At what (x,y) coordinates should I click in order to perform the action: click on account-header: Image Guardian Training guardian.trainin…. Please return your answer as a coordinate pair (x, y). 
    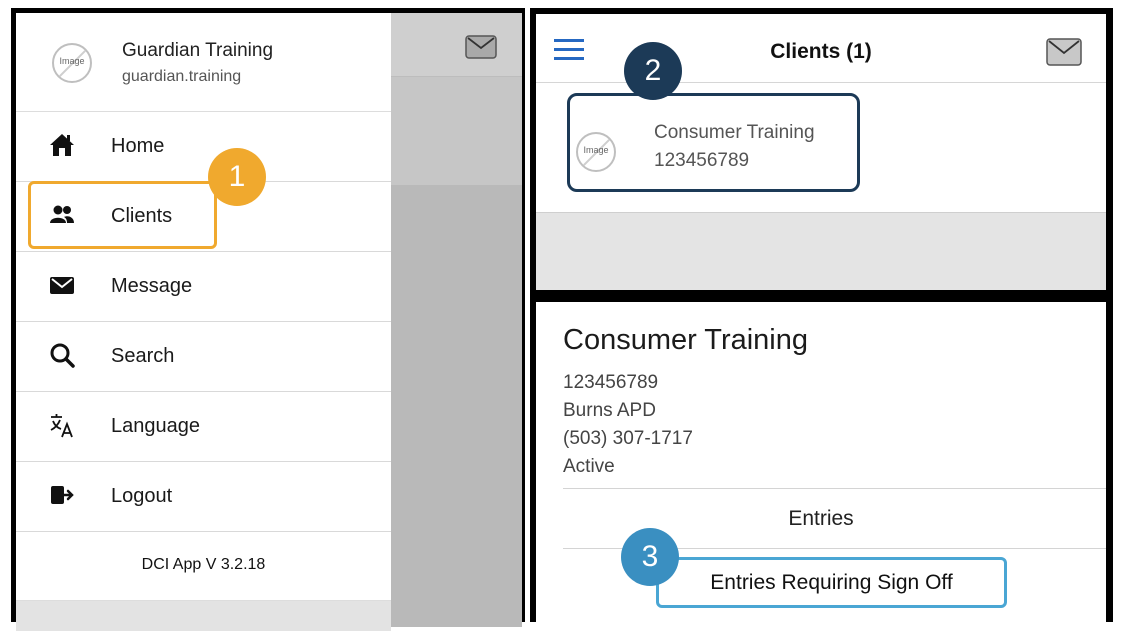
    Looking at the image, I should click on (203, 62).